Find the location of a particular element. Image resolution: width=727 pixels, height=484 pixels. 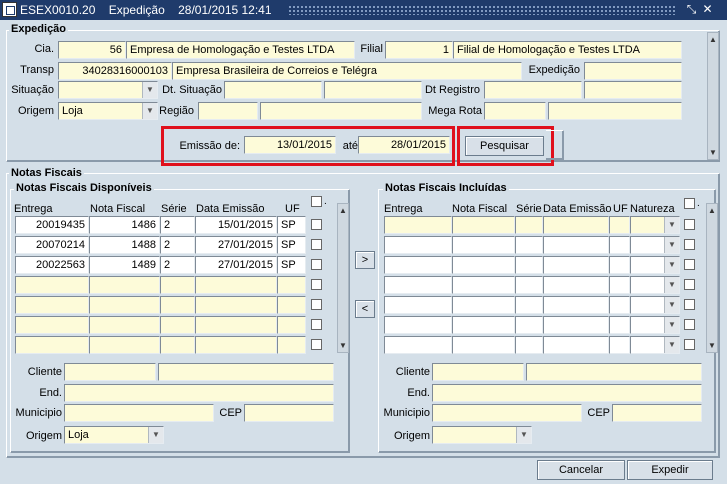

emissao-de-field: 13/01/2015 is located at coordinates (290, 145).